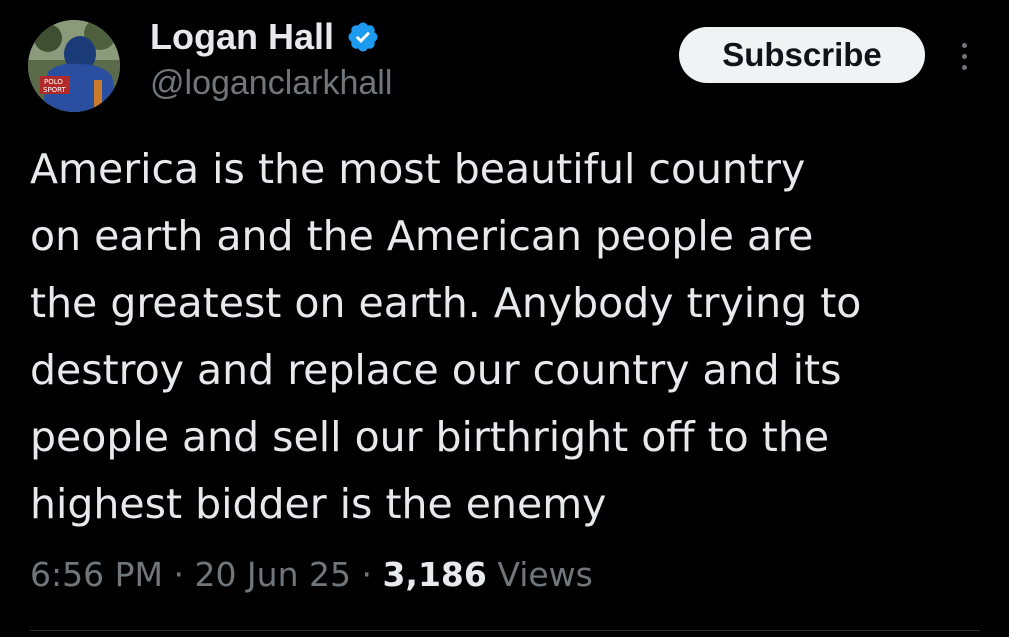  What do you see at coordinates (55, 90) in the screenshot?
I see `avatar-text-sport: SPORT` at bounding box center [55, 90].